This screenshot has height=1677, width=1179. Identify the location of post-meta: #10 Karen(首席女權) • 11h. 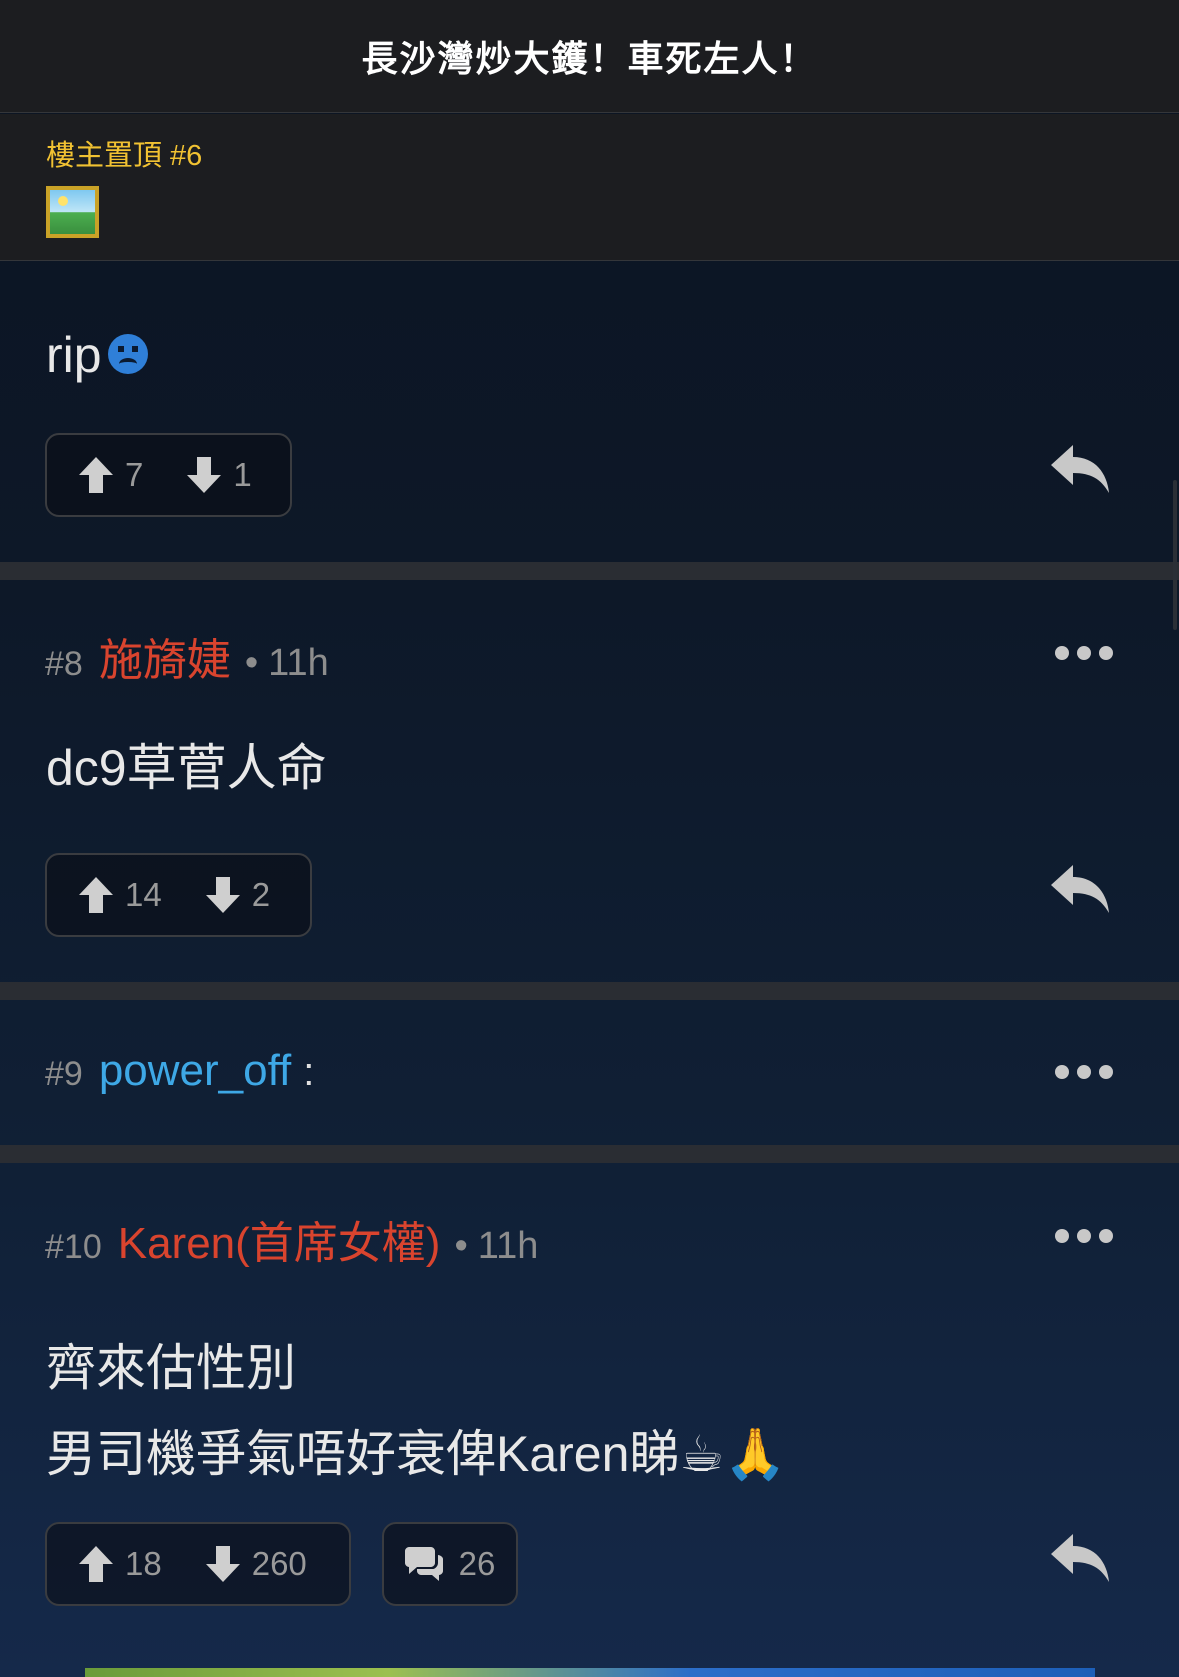
(291, 1239).